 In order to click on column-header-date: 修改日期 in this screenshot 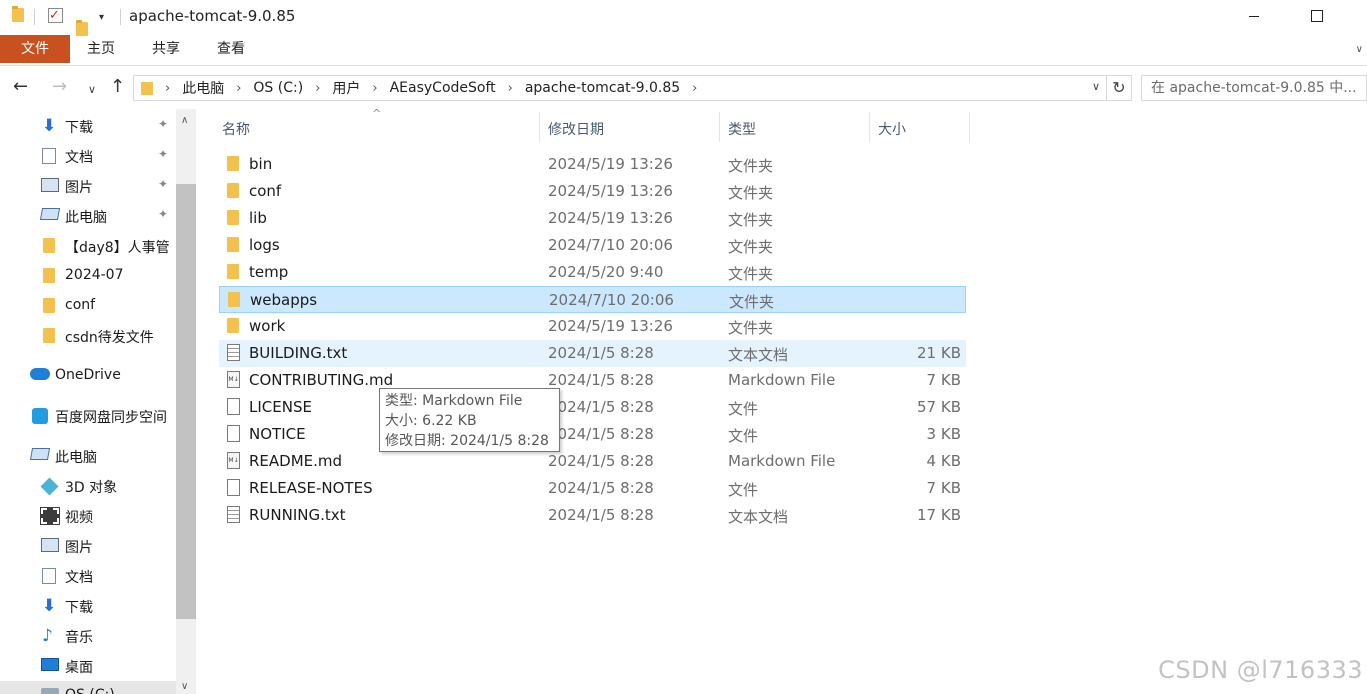, I will do `click(576, 129)`.